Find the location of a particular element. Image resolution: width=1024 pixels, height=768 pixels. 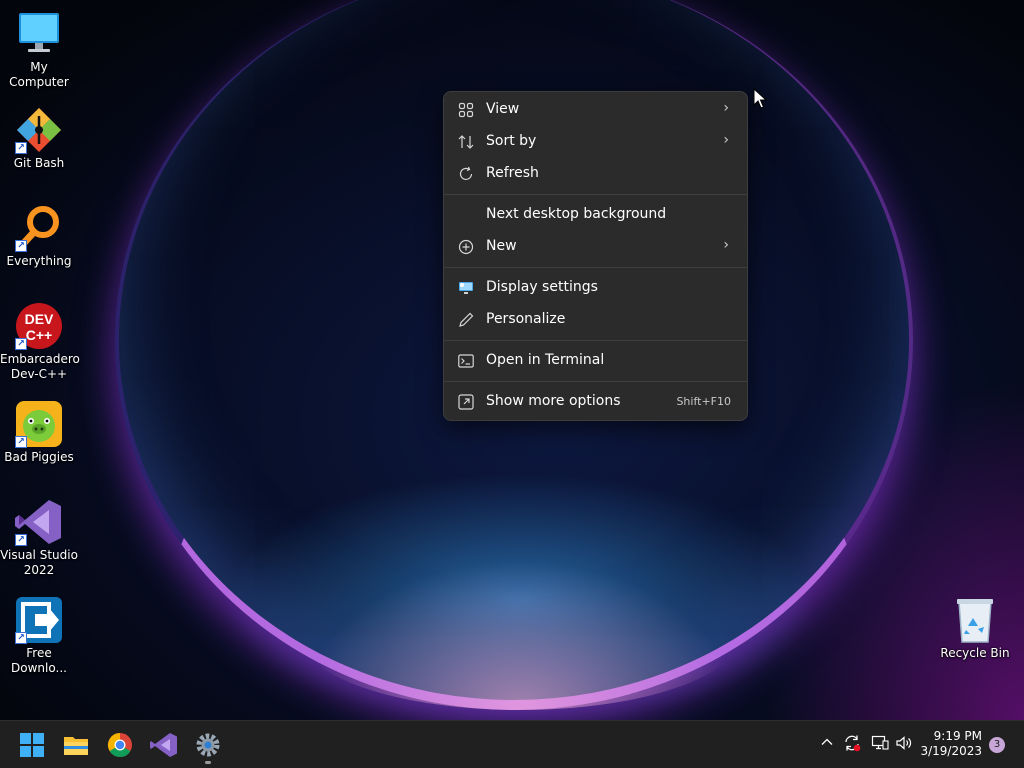

desktop-icon-my-computer: My Computer is located at coordinates (39, 50).